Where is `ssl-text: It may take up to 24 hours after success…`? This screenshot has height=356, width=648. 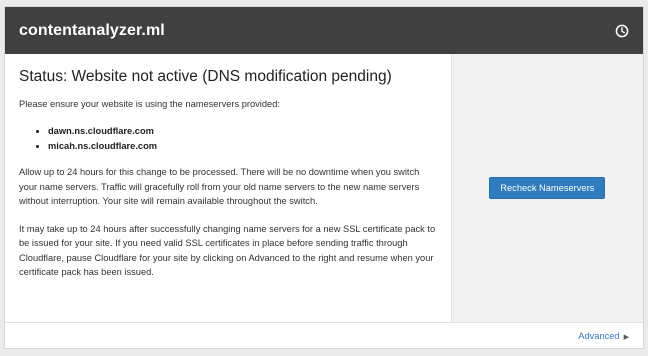
ssl-text: It may take up to 24 hours after success… is located at coordinates (227, 251).